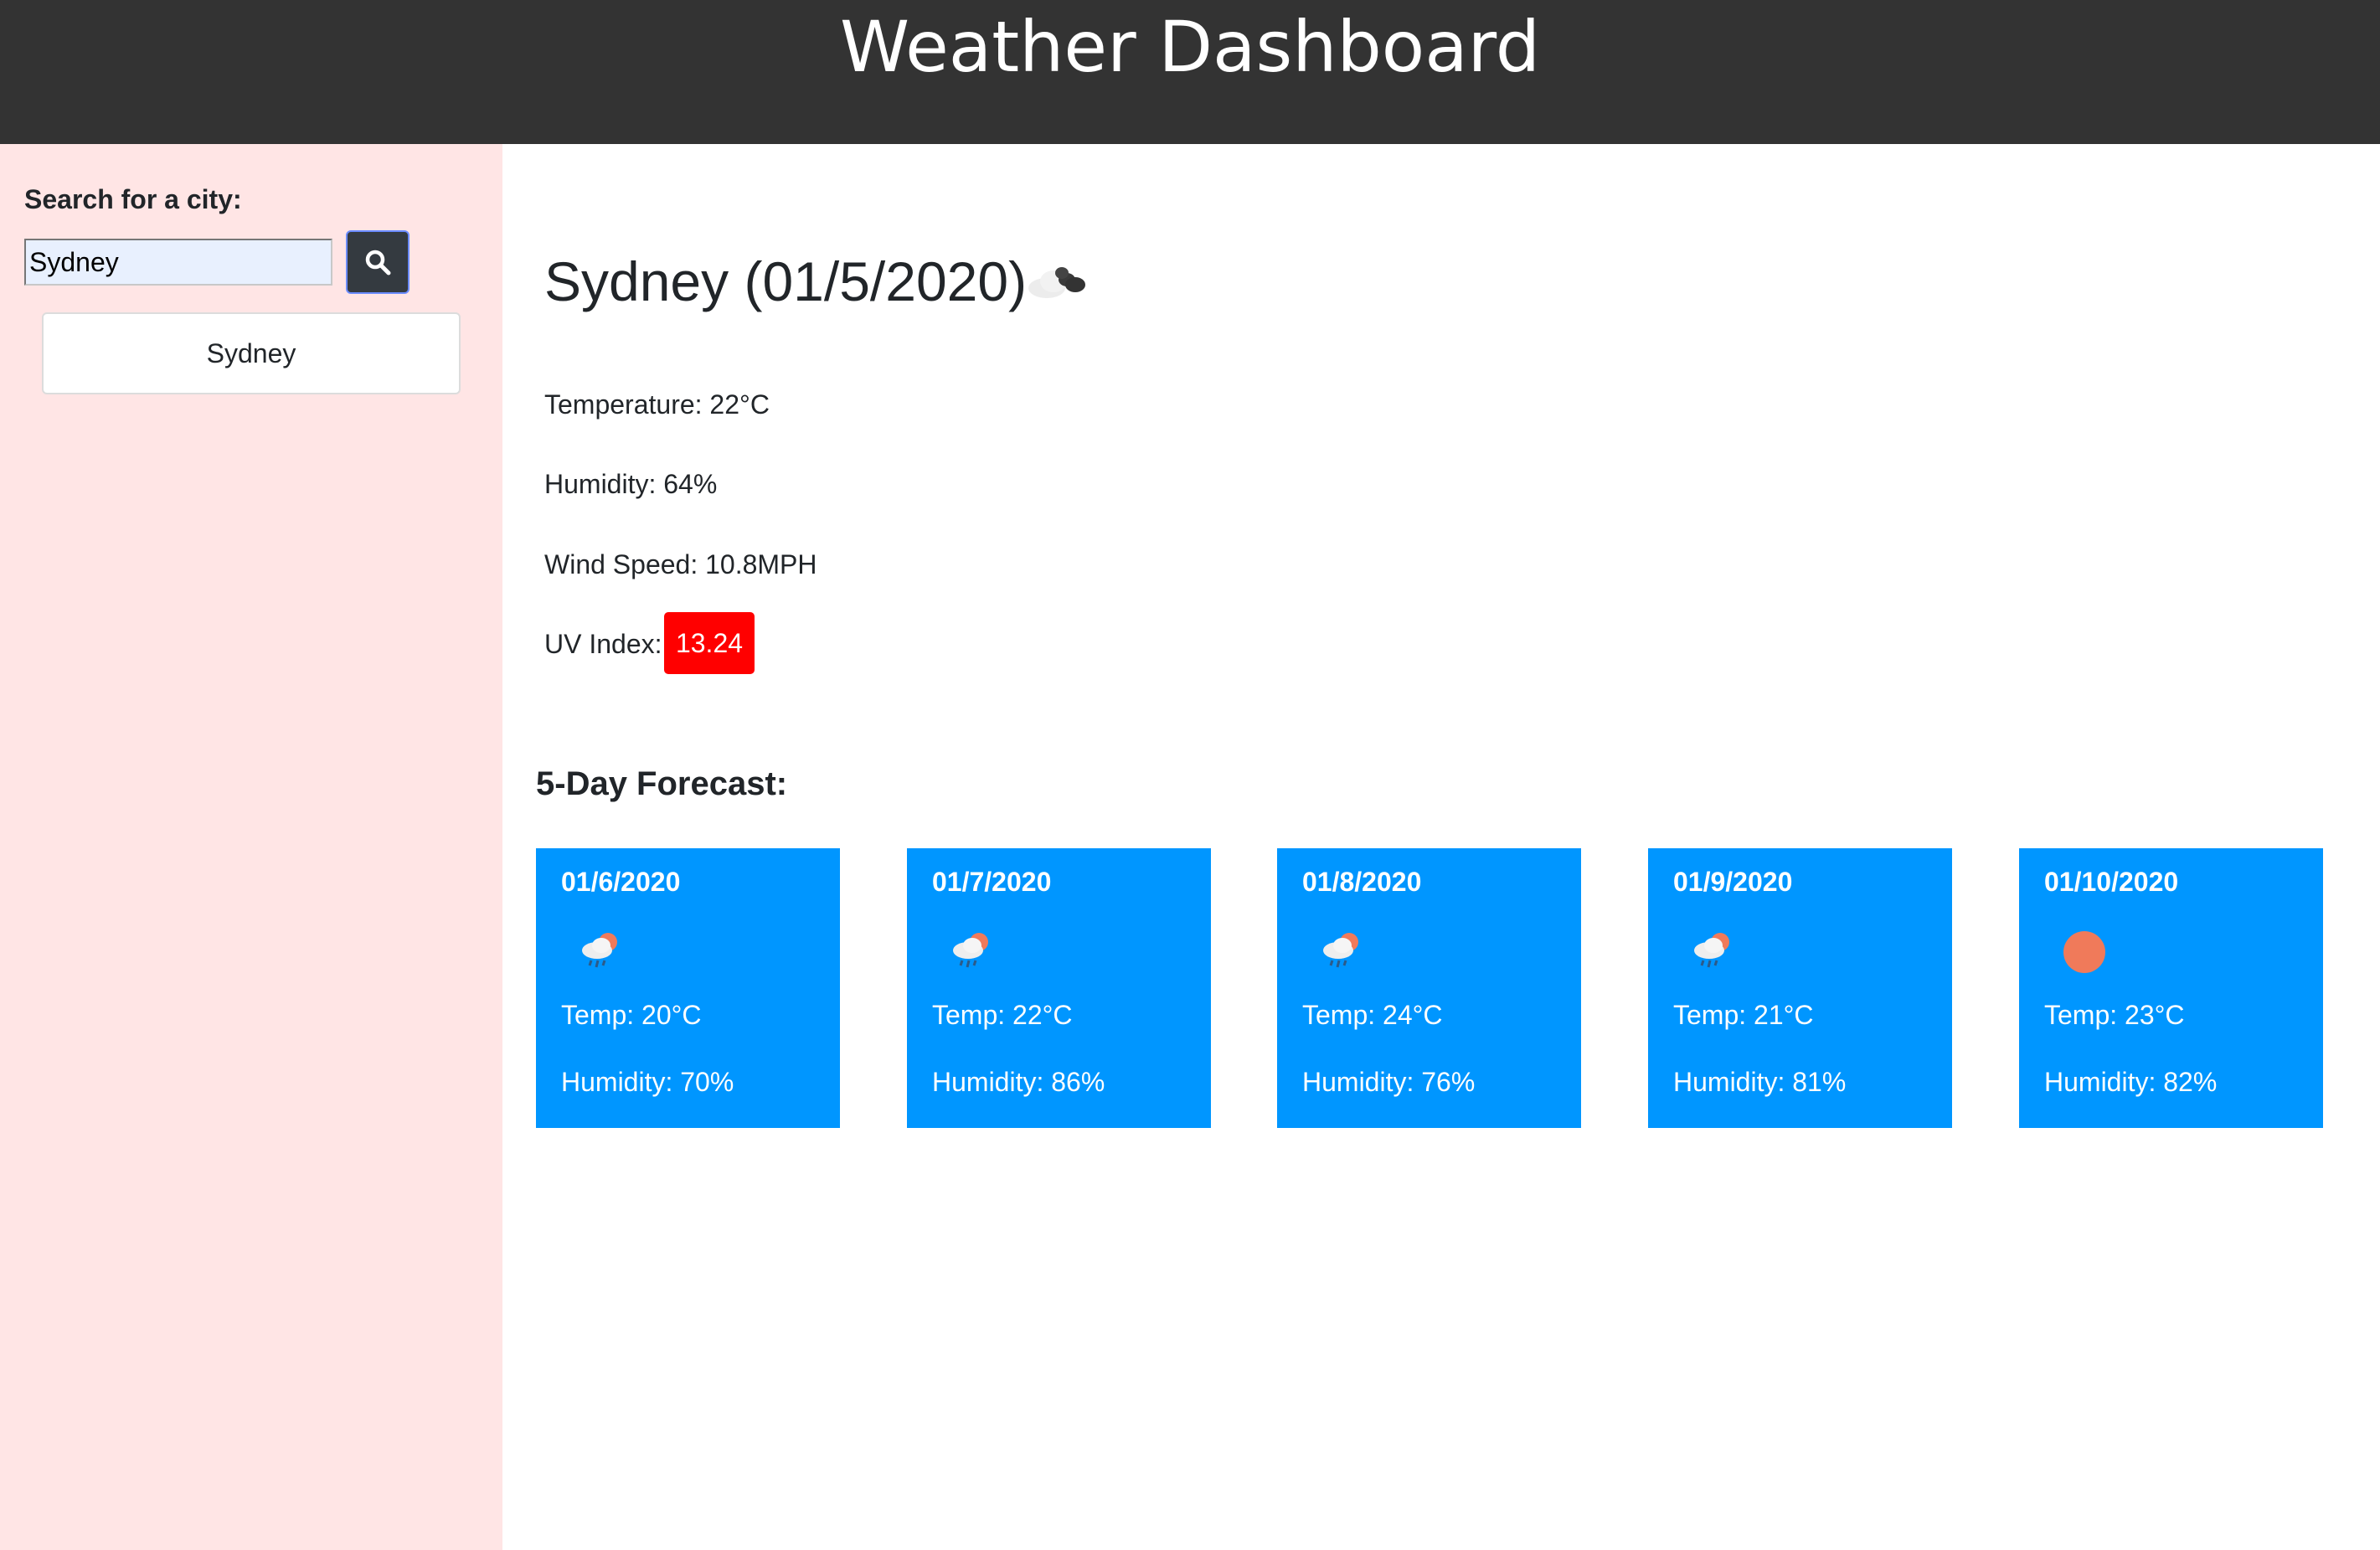  I want to click on forecast-heading: 5-Day Forecast:, so click(662, 783).